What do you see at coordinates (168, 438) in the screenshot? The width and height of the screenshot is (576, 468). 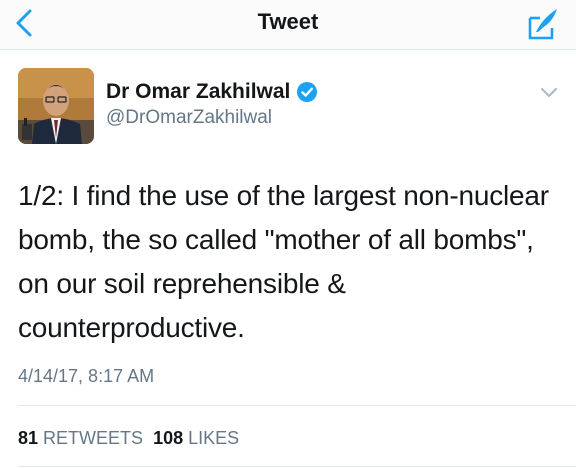 I see `likes-count: 108` at bounding box center [168, 438].